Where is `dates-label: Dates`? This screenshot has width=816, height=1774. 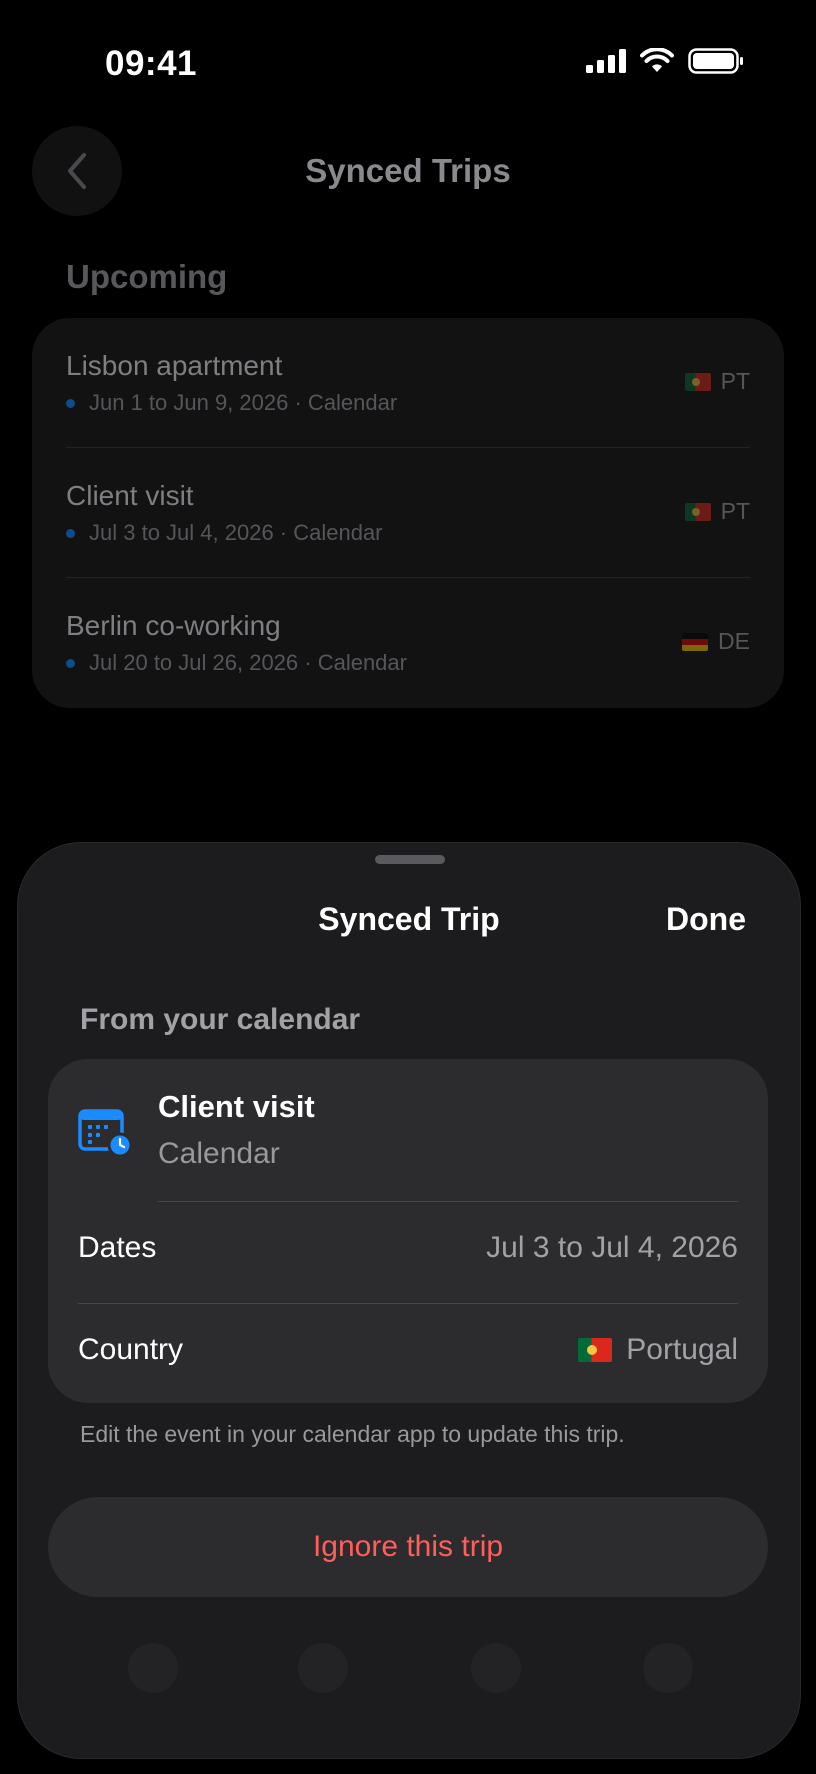
dates-label: Dates is located at coordinates (117, 1247).